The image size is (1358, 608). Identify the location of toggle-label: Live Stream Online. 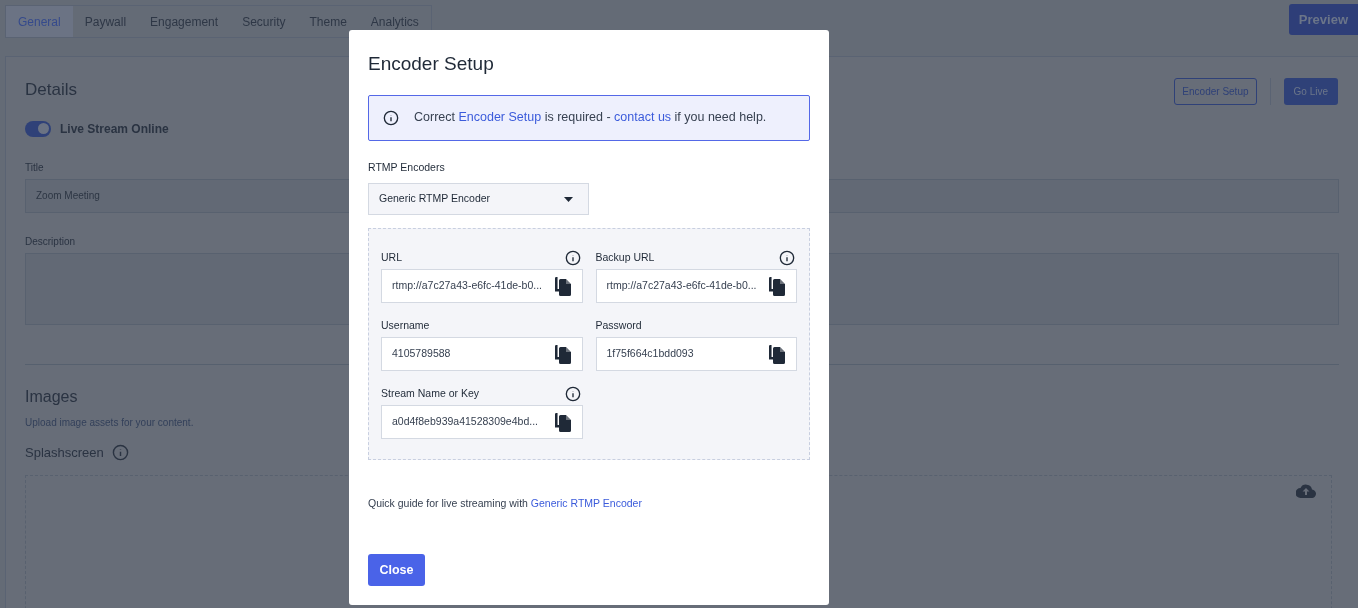
(114, 129).